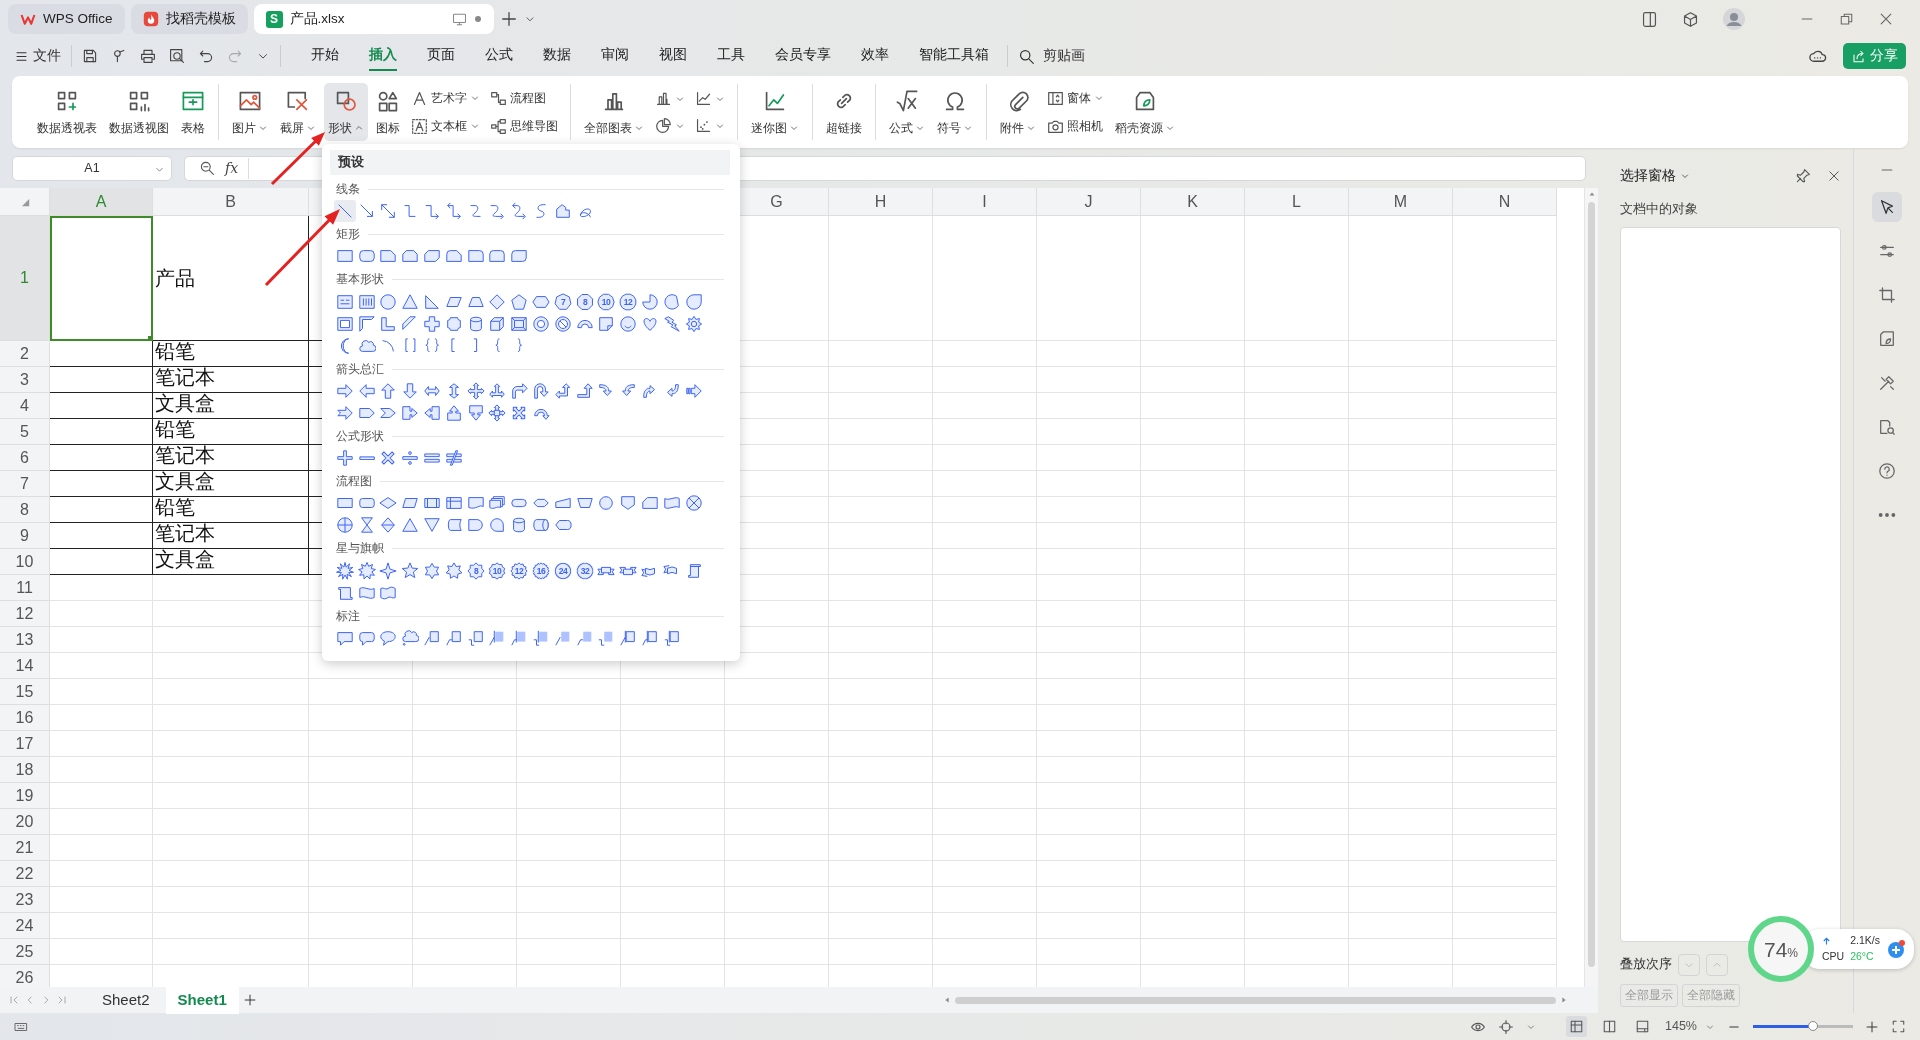 The image size is (1920, 1040). Describe the element at coordinates (1018, 112) in the screenshot. I see `ribbon-button: 附件` at that location.